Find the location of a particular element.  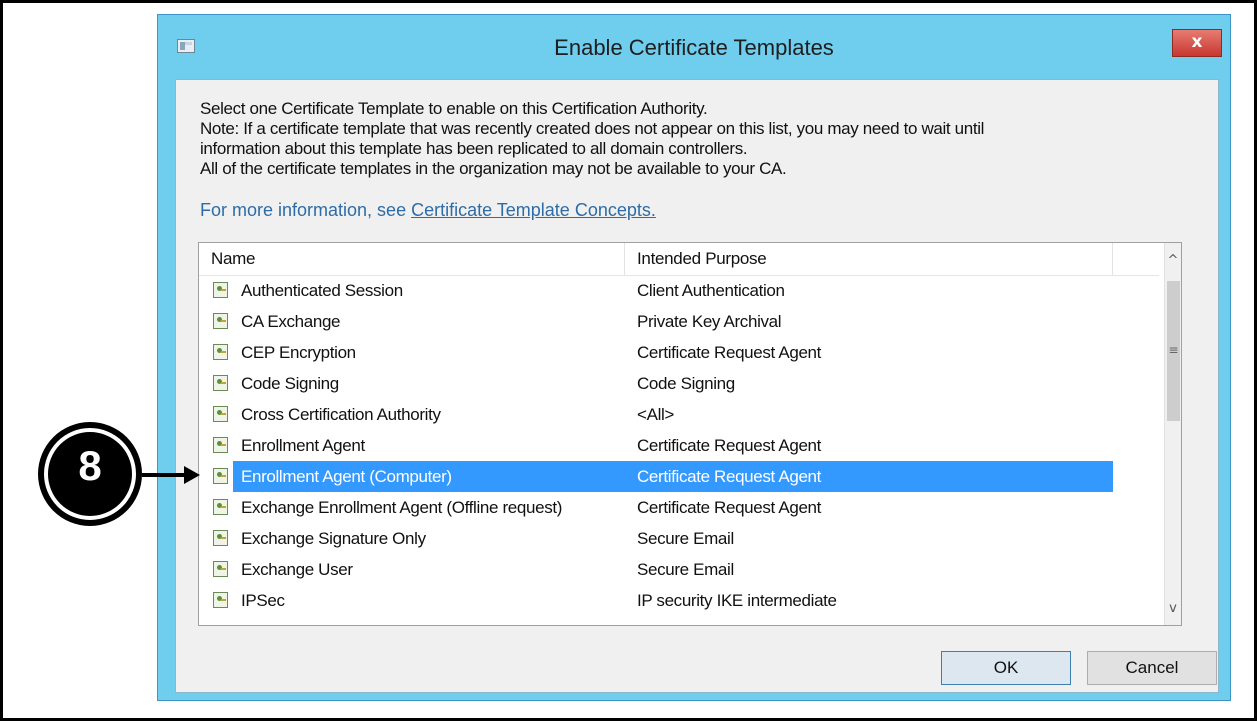

template-row: CA Exchange Private Key Archival is located at coordinates (679, 321).